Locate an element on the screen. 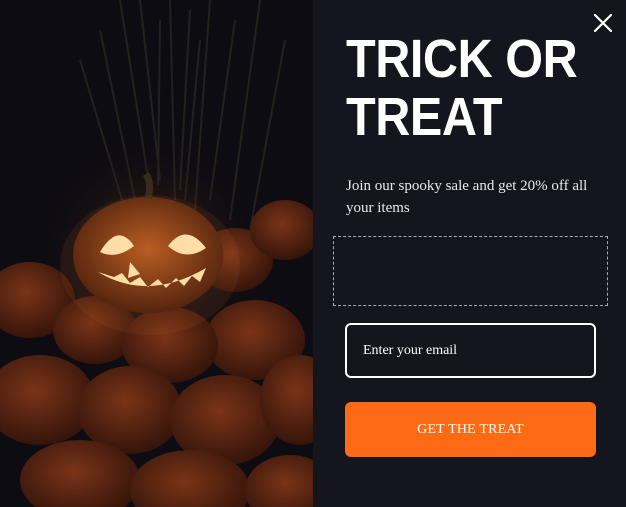 The height and width of the screenshot is (507, 626). close-icon is located at coordinates (603, 23).